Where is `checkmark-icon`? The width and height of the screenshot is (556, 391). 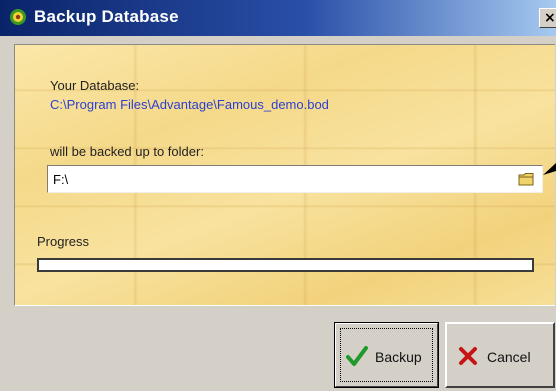 checkmark-icon is located at coordinates (357, 356).